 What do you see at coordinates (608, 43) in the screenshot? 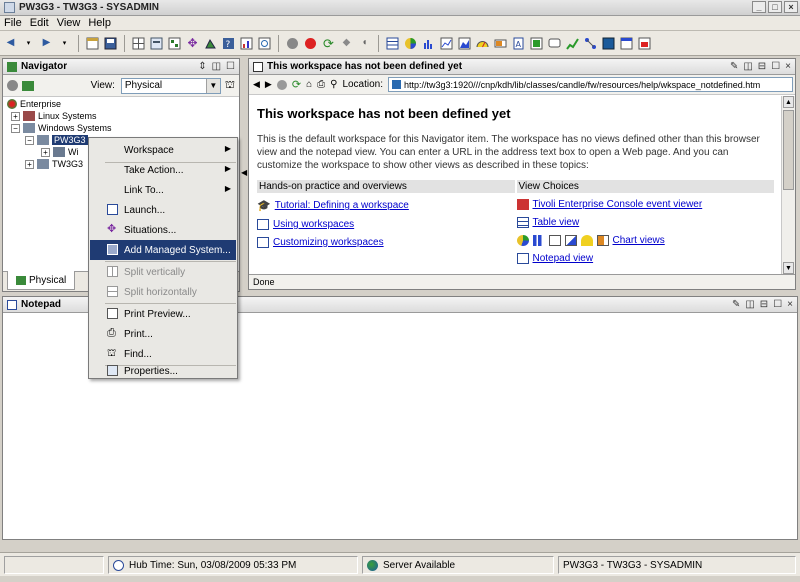
I see `terminal-icon` at bounding box center [608, 43].